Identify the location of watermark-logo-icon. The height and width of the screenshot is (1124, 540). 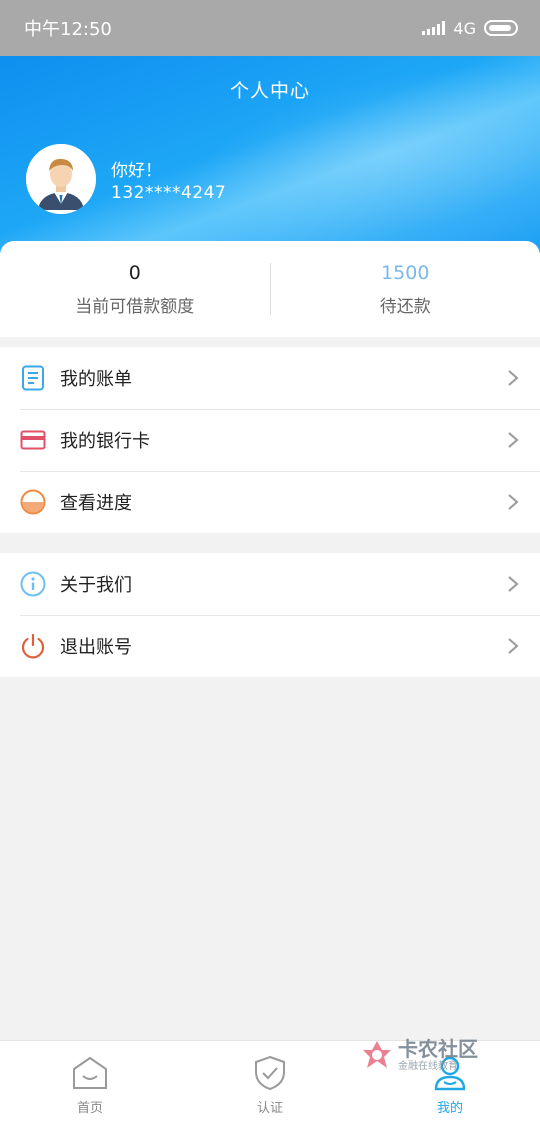
(377, 1054).